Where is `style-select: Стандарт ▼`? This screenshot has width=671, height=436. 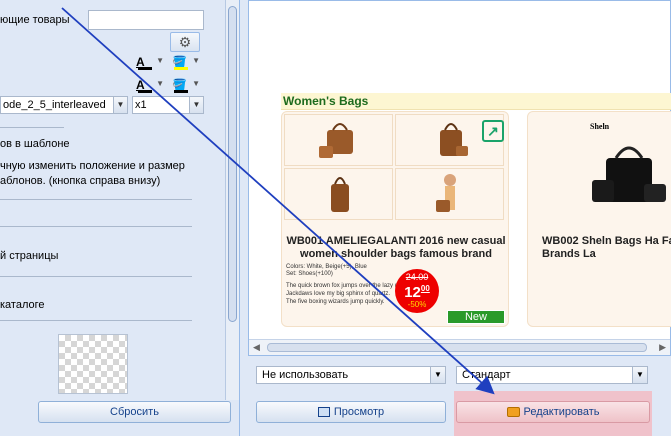
style-select: Стандарт ▼ is located at coordinates (552, 375).